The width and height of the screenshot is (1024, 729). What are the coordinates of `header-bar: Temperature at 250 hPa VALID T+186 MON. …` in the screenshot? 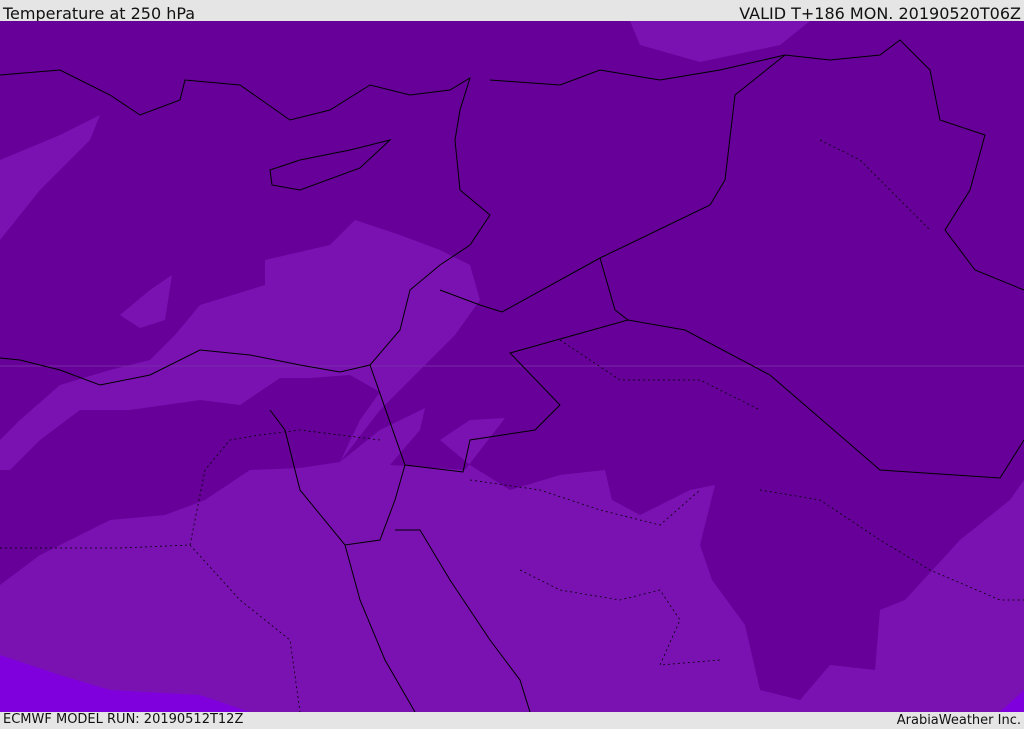 It's located at (512, 11).